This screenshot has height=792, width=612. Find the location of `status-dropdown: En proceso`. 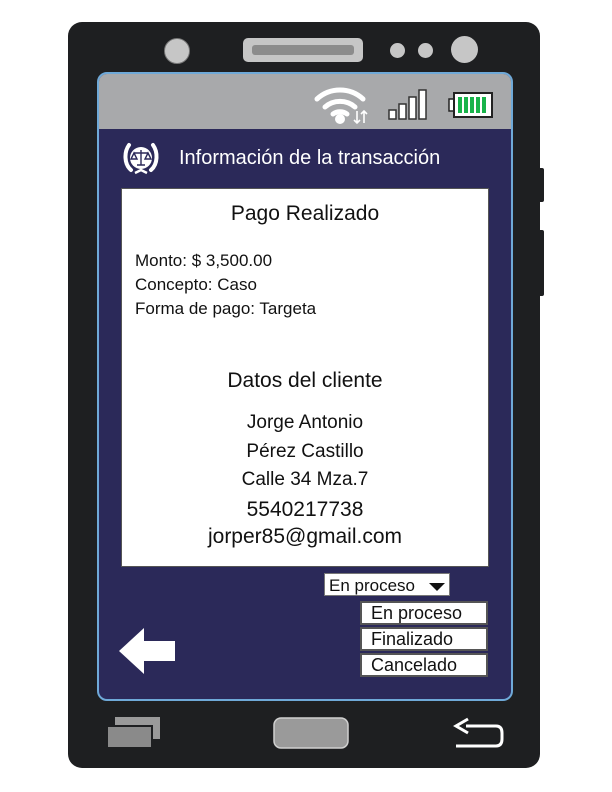

status-dropdown: En proceso is located at coordinates (387, 584).